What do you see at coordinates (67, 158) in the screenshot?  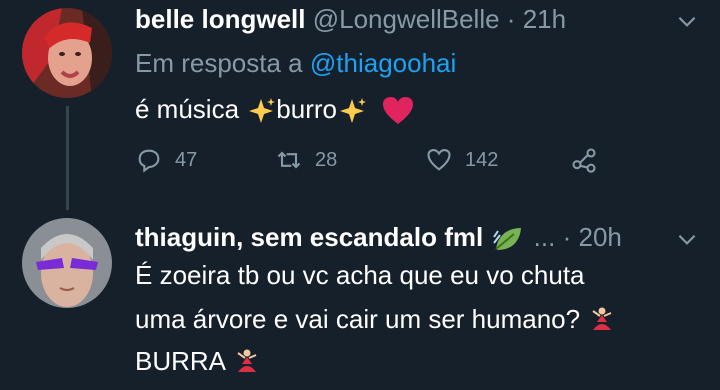 I see `thread-line` at bounding box center [67, 158].